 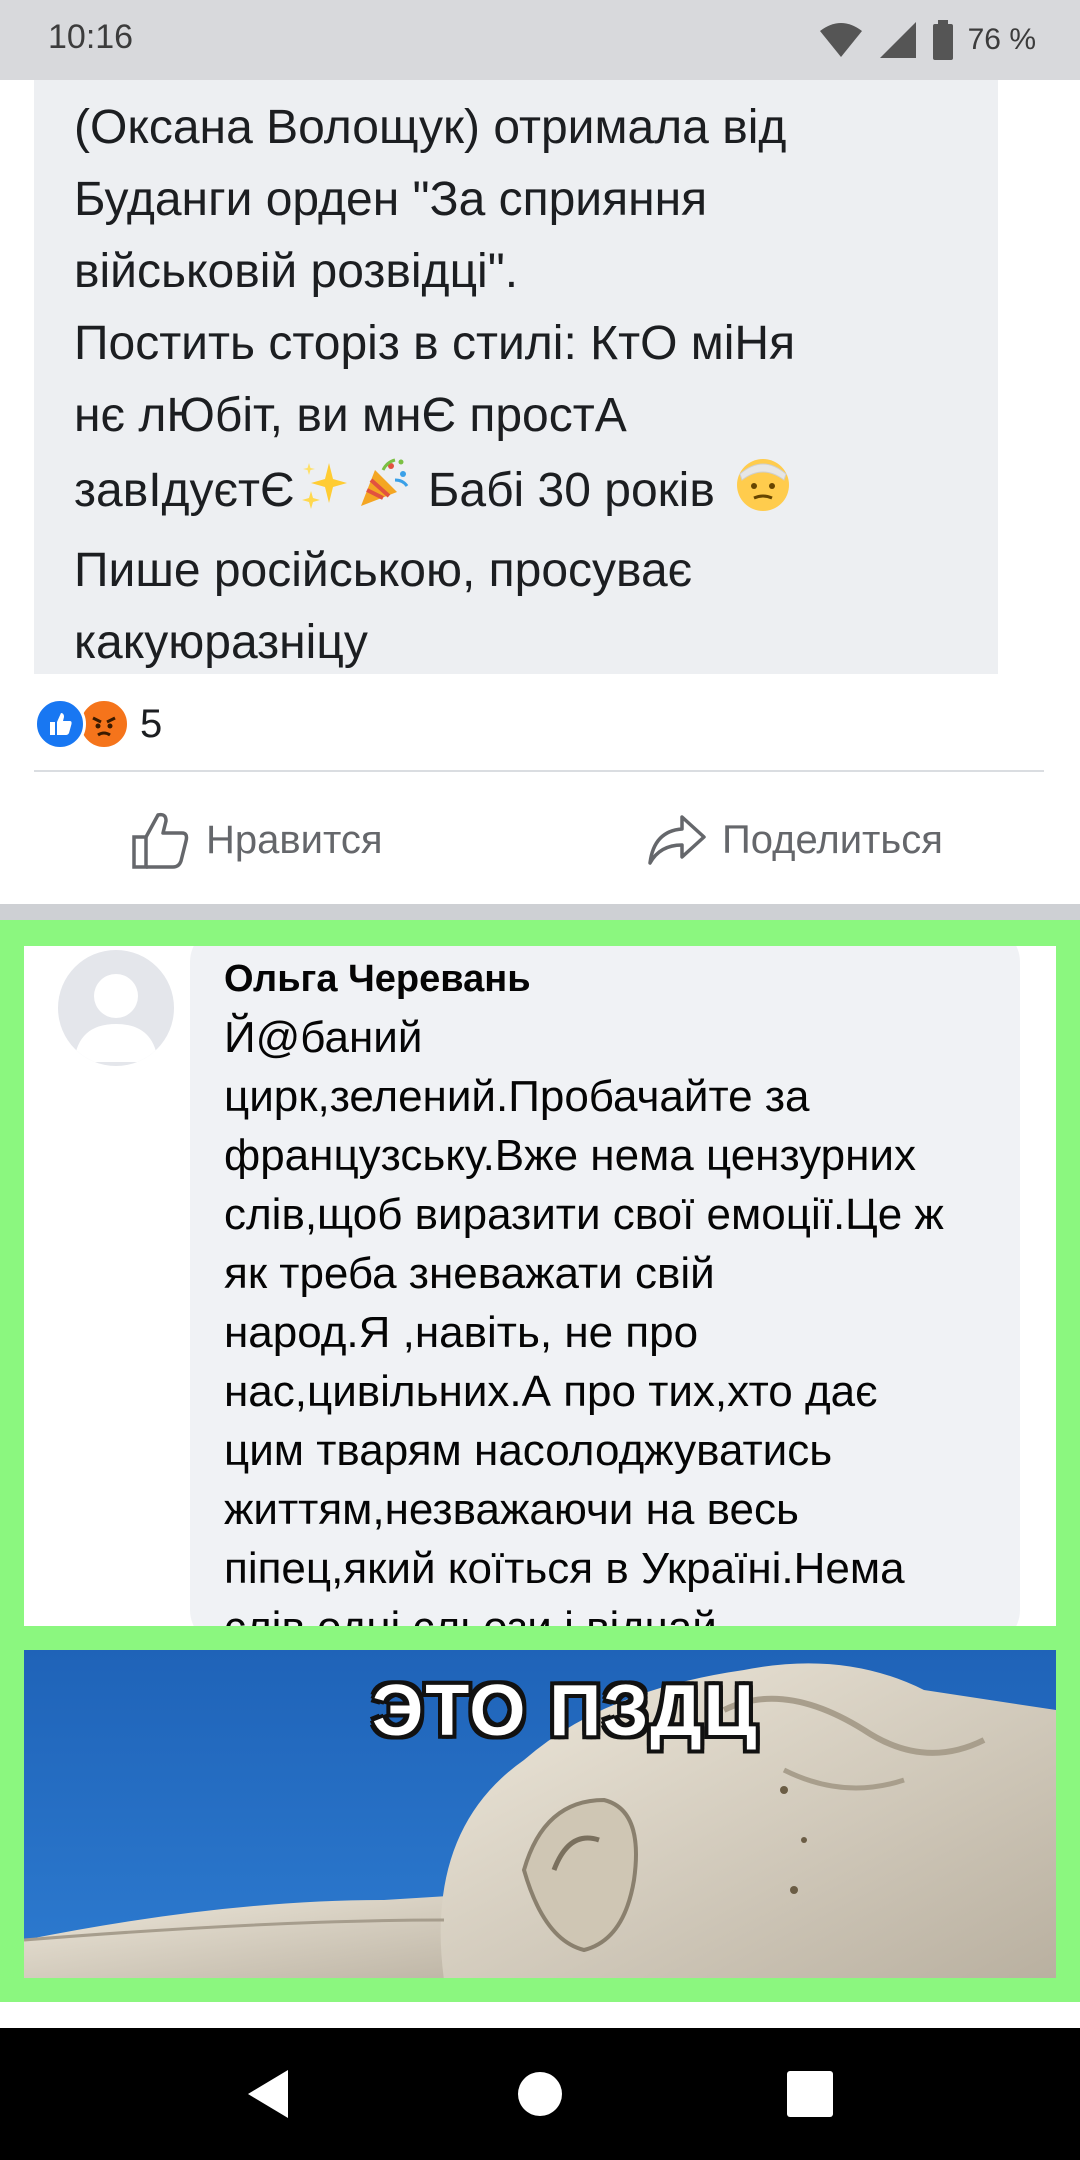 I want to click on home-icon, so click(x=540, y=2094).